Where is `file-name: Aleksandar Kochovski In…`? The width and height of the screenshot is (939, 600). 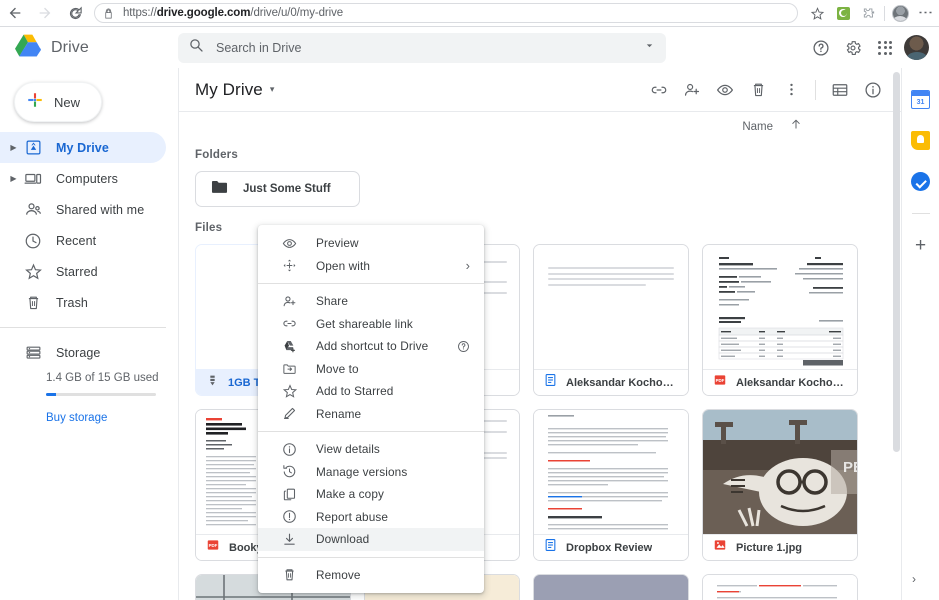
file-name: Aleksandar Kochovski In… is located at coordinates (790, 382).